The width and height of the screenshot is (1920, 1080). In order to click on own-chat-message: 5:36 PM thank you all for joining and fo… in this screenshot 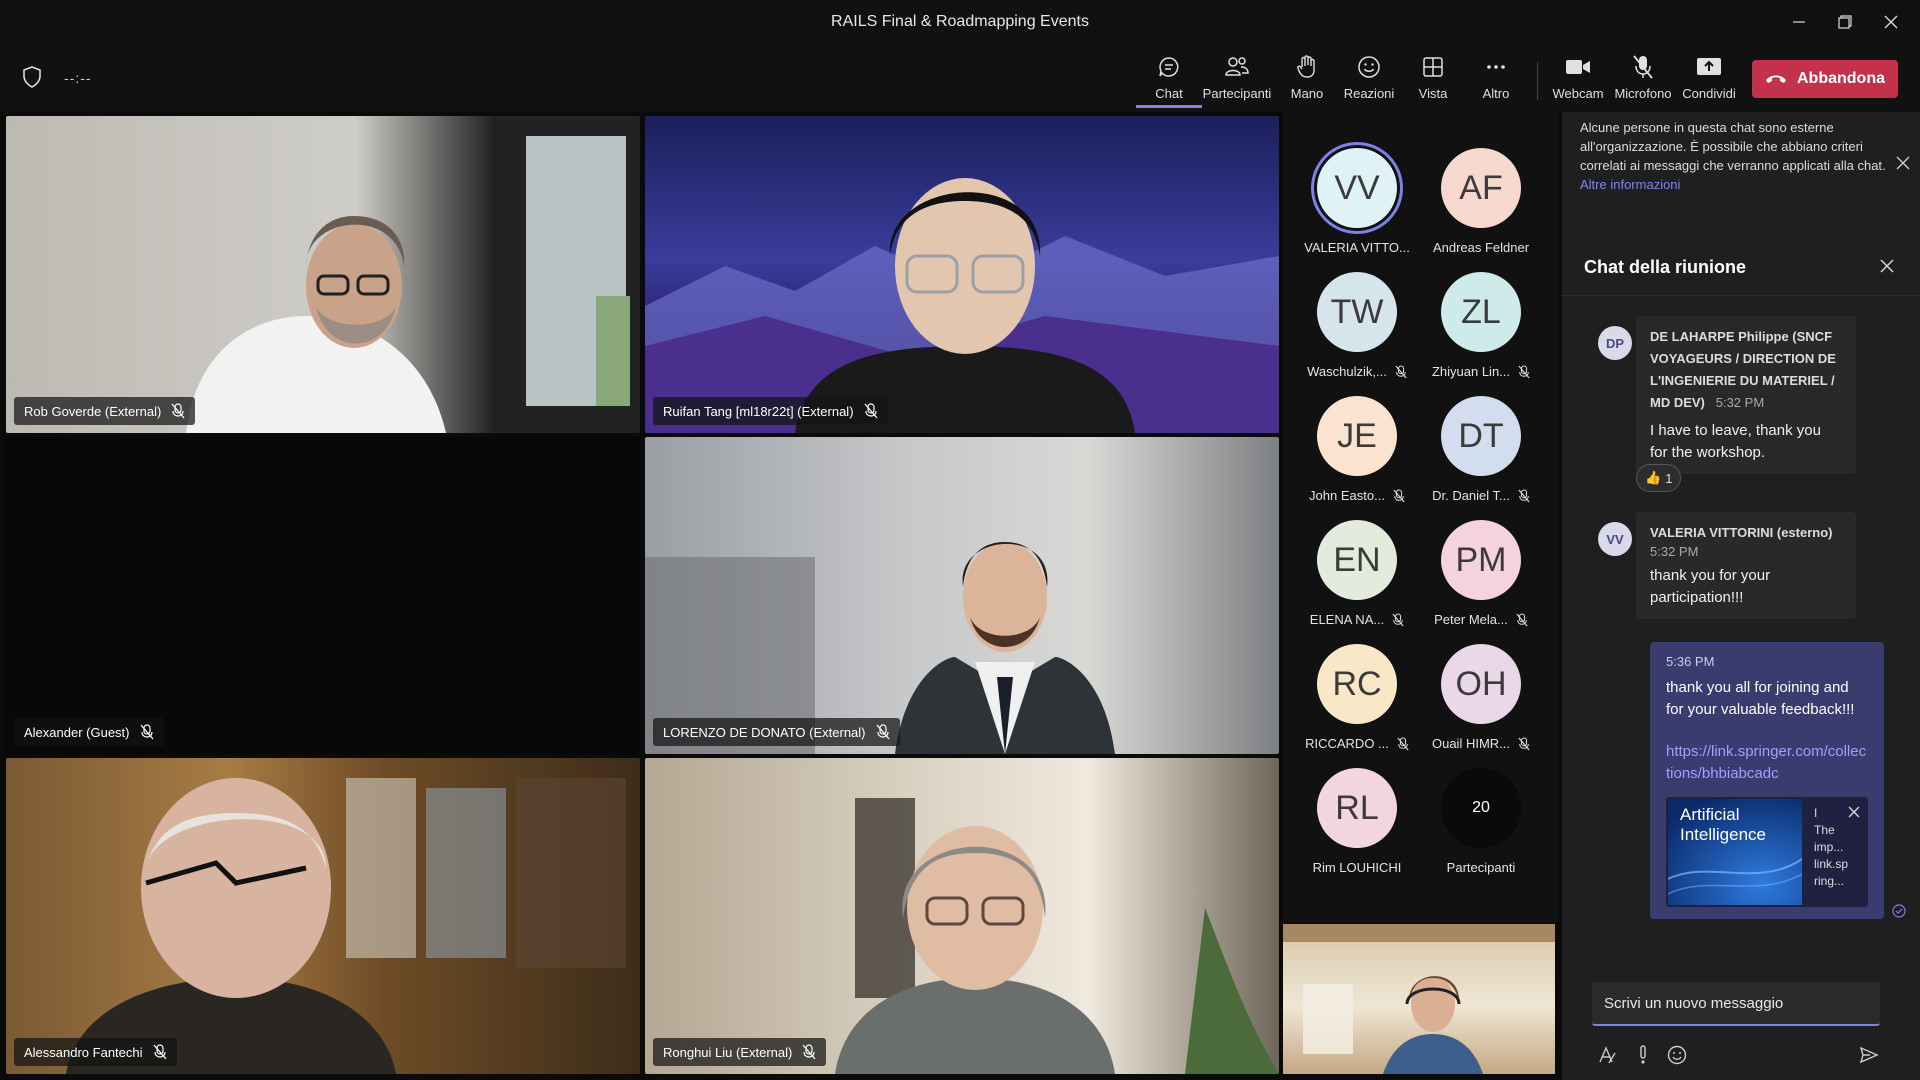, I will do `click(1767, 780)`.